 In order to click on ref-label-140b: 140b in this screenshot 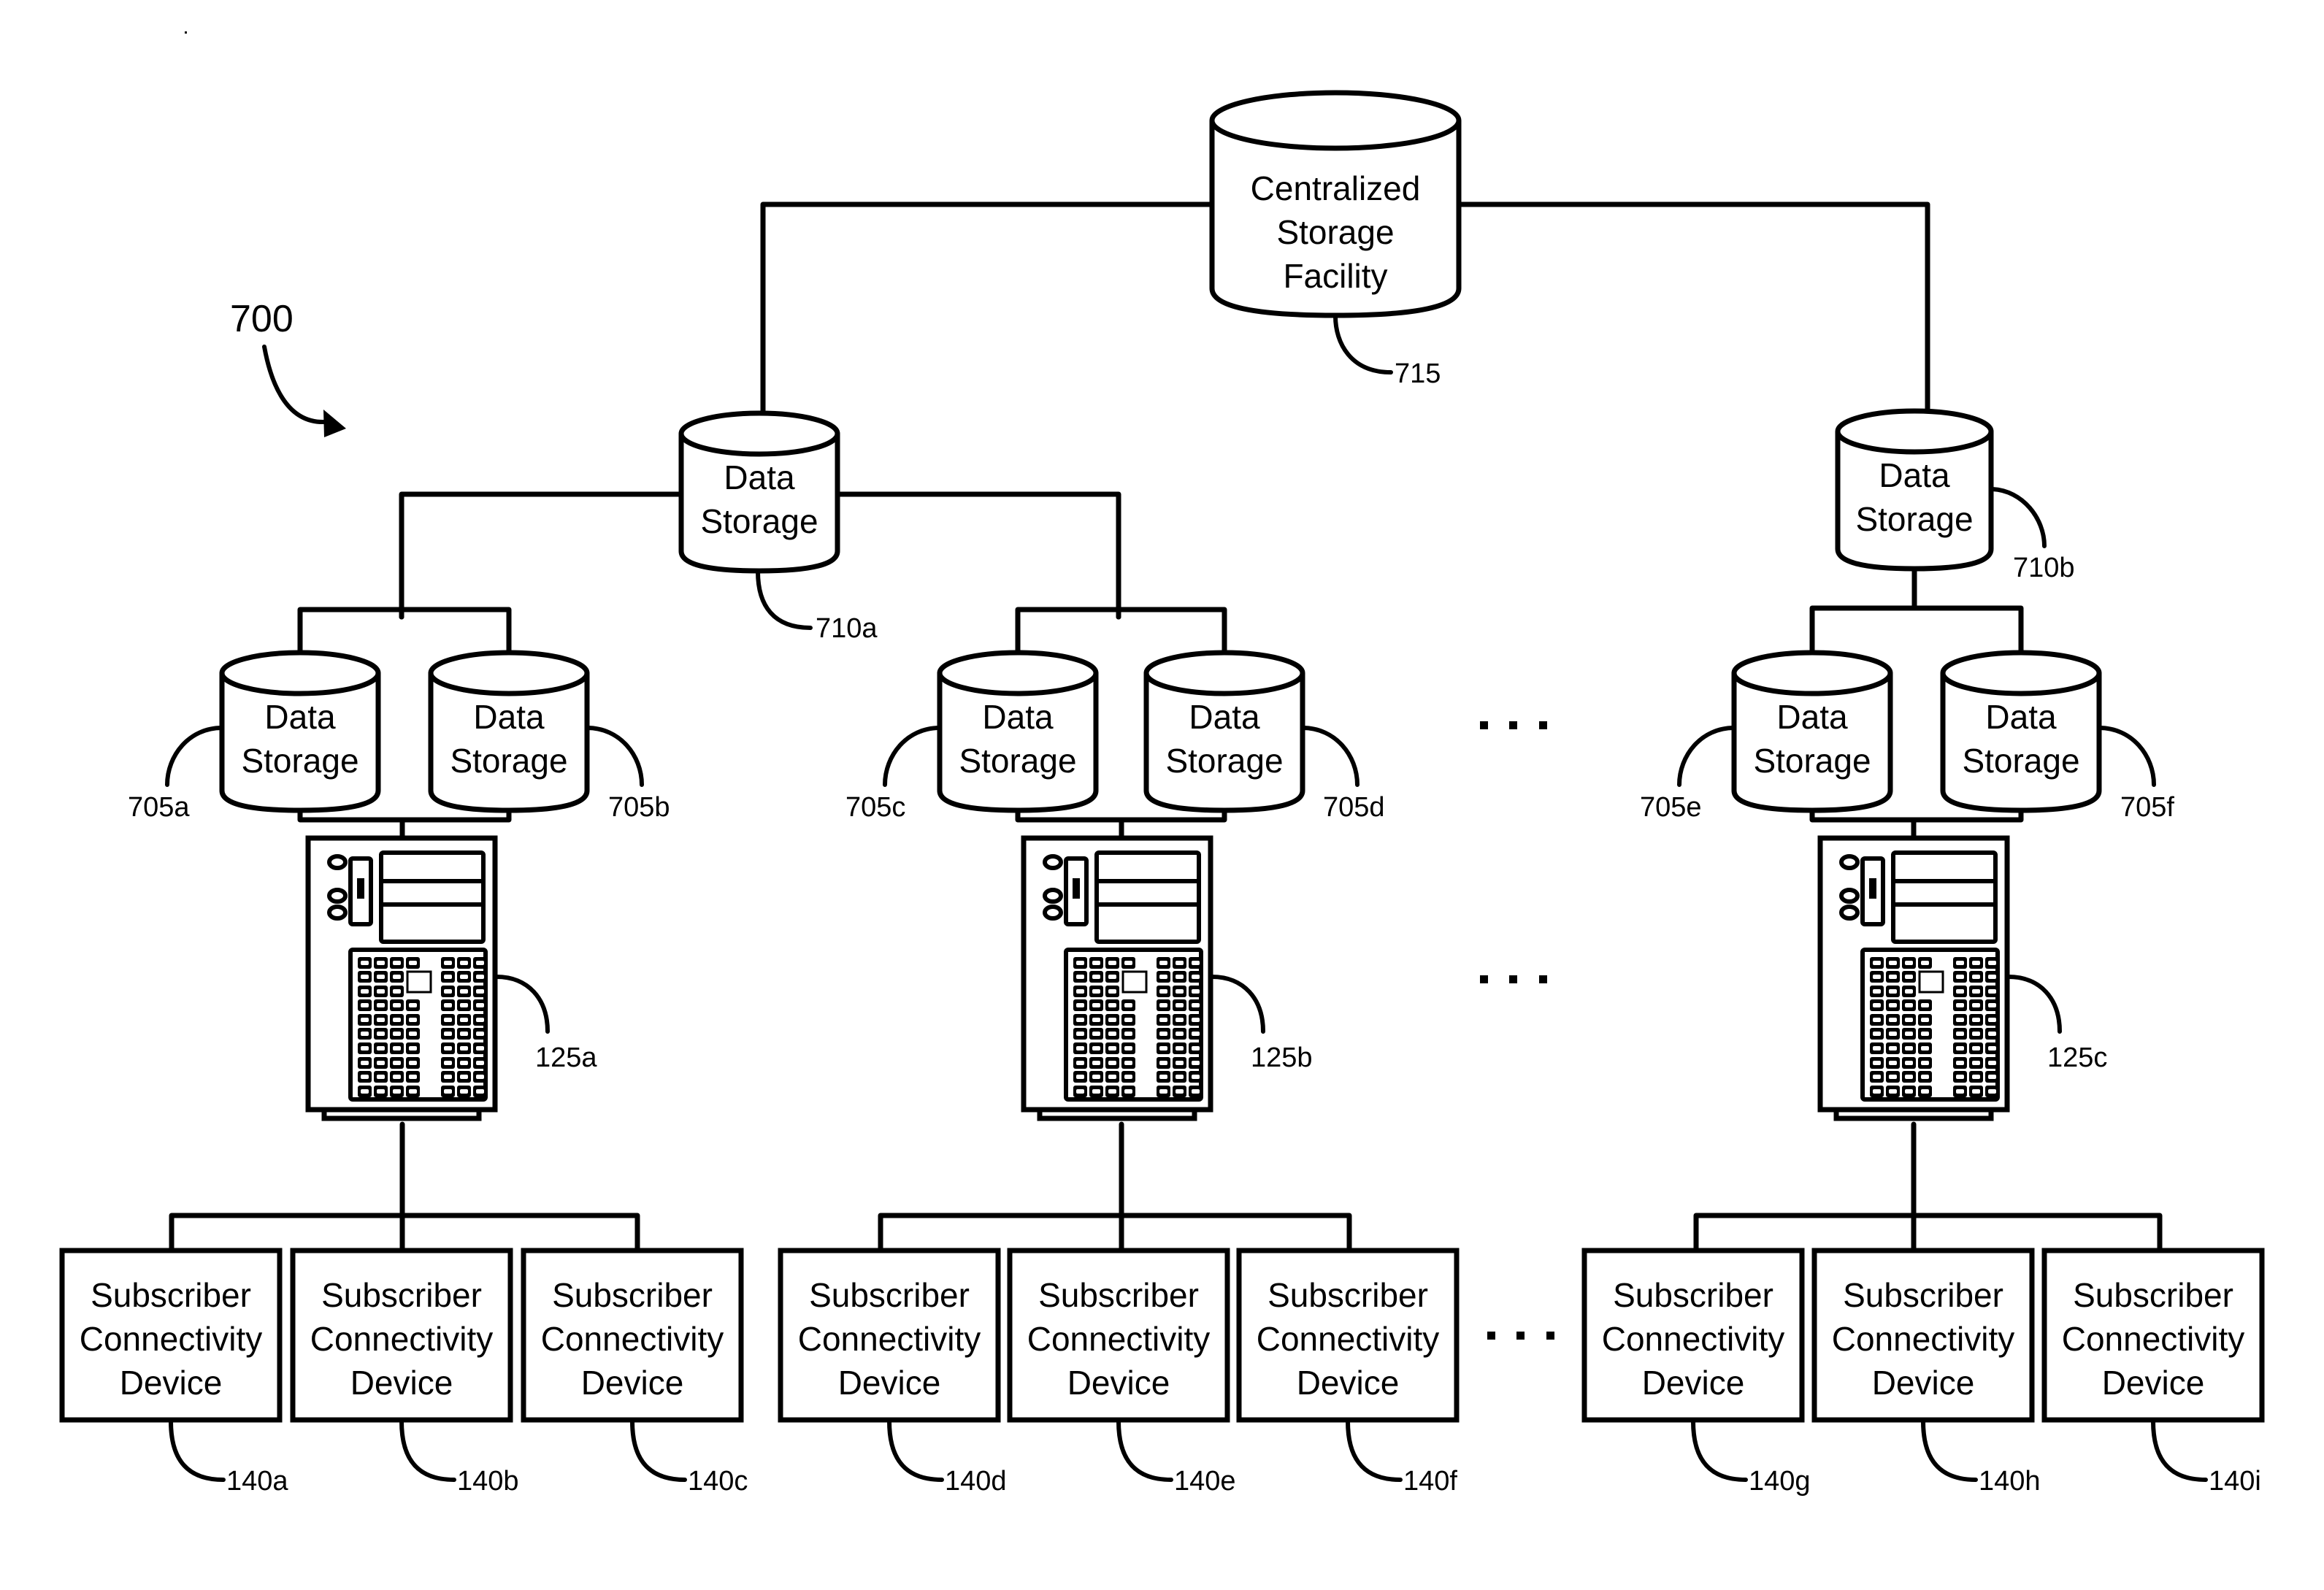, I will do `click(488, 1481)`.